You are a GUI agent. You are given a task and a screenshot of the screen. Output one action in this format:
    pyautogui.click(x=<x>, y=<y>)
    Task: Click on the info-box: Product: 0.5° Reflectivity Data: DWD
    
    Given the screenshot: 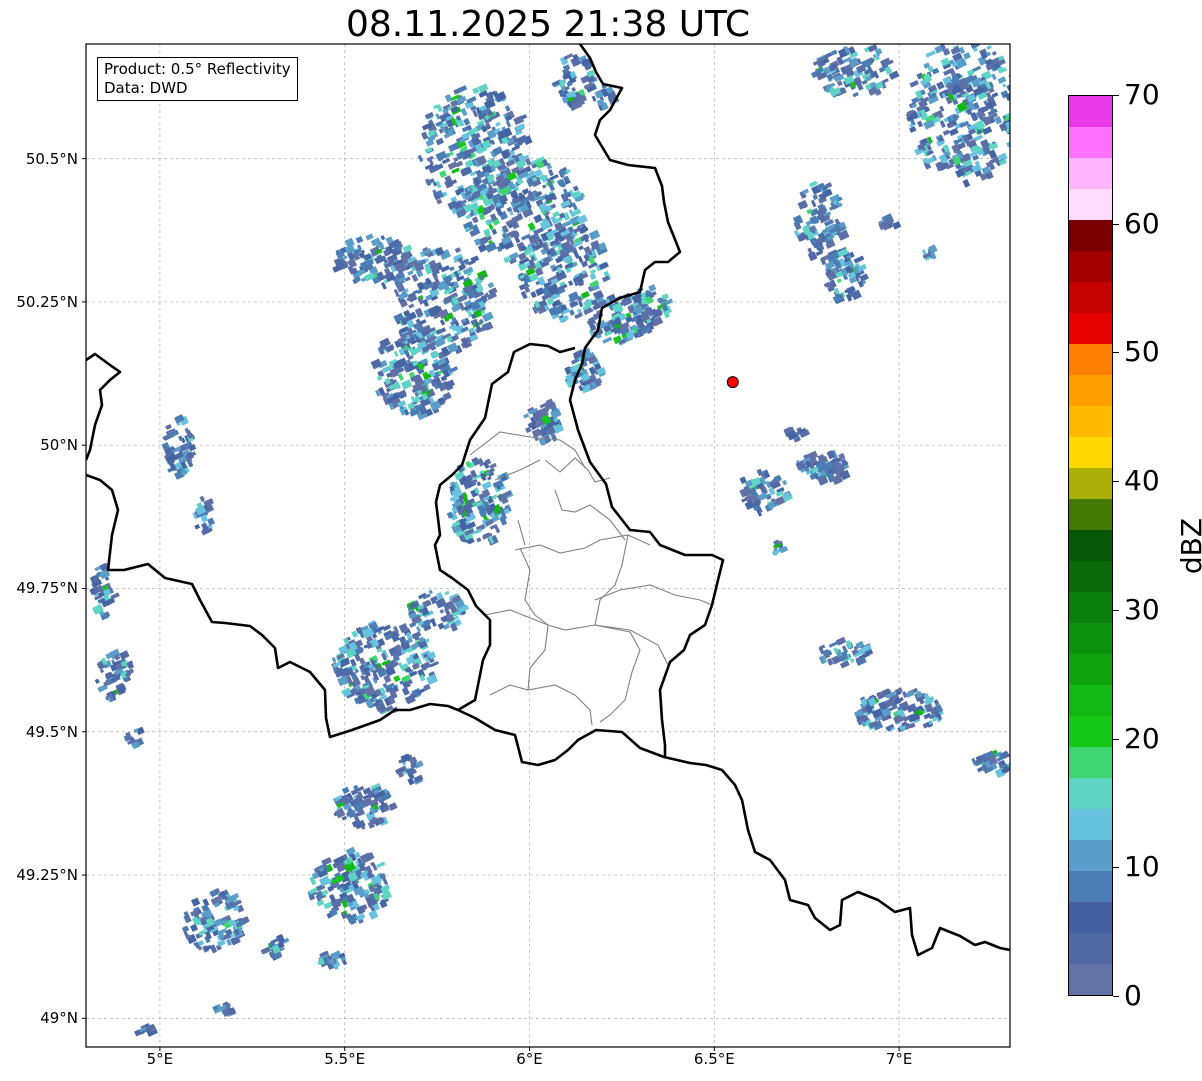 What is the action you would take?
    pyautogui.click(x=197, y=79)
    